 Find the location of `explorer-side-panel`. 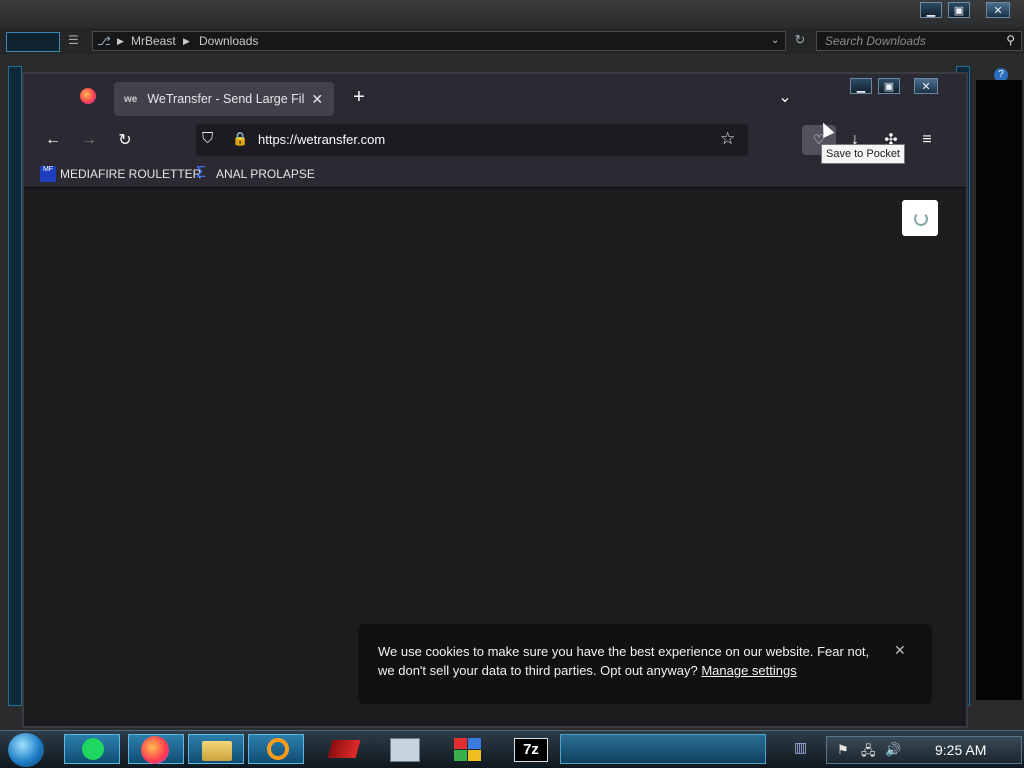

explorer-side-panel is located at coordinates (999, 390).